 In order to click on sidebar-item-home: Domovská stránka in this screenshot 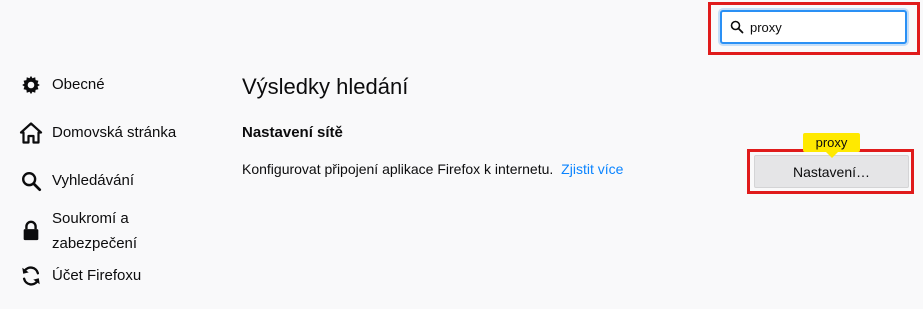, I will do `click(97, 132)`.